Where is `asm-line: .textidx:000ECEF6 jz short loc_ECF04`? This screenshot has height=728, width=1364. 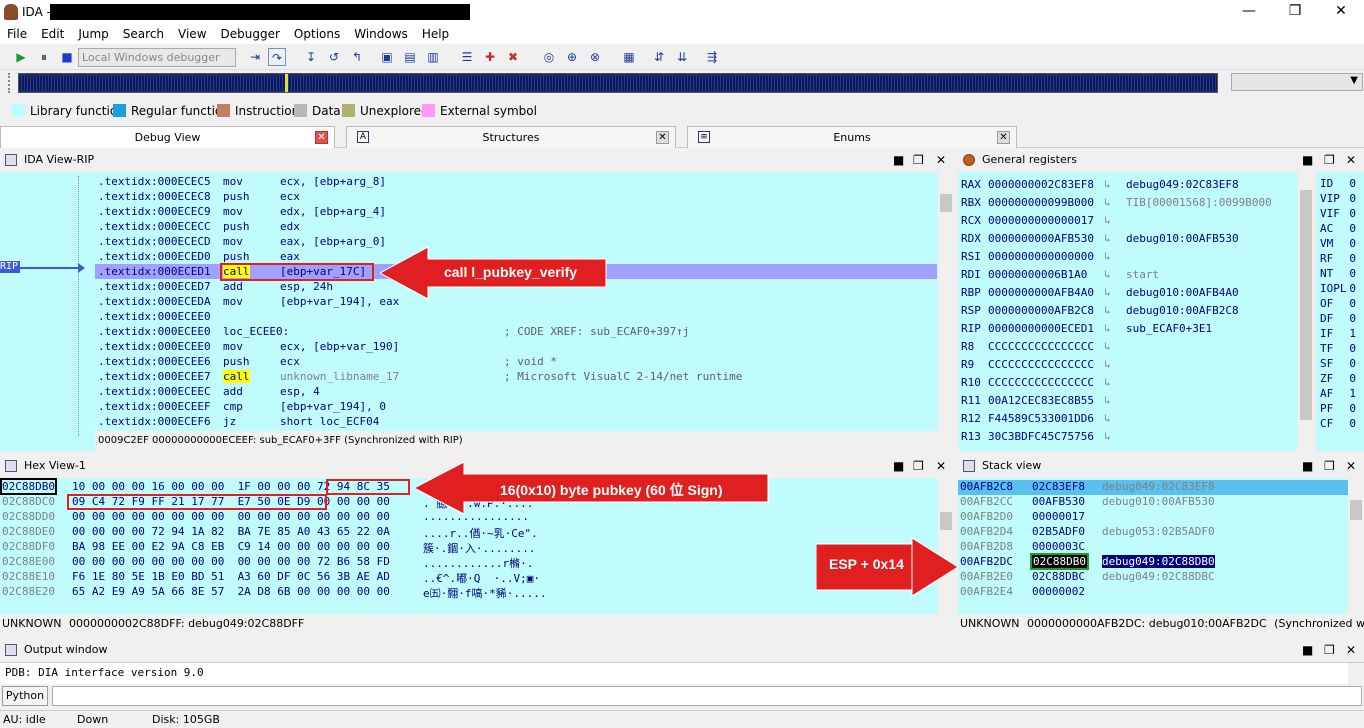 asm-line: .textidx:000ECEF6 jz short loc_ECF04 is located at coordinates (238, 422).